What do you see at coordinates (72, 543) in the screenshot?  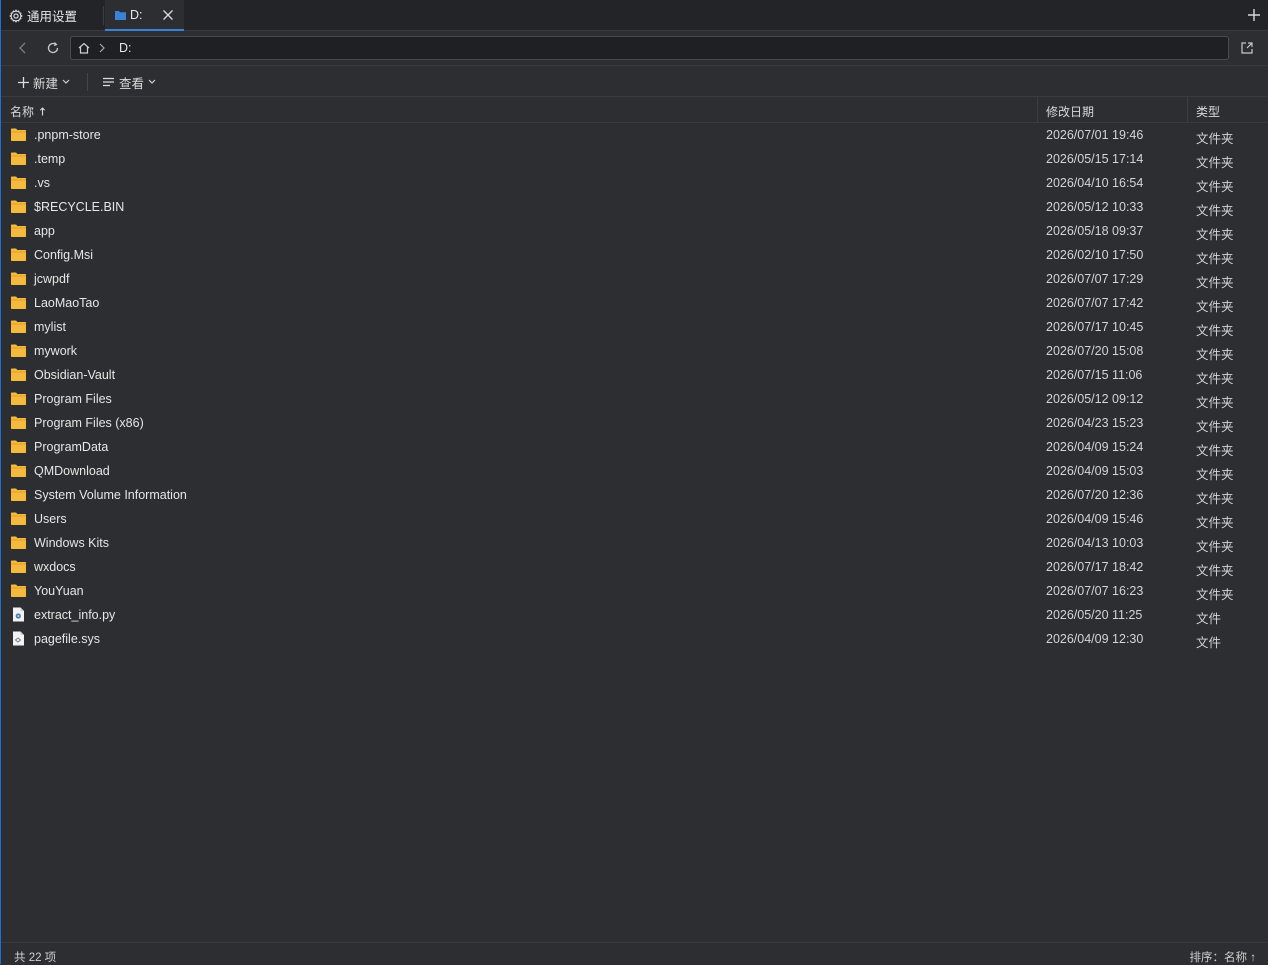 I see `file-name: Windows Kits` at bounding box center [72, 543].